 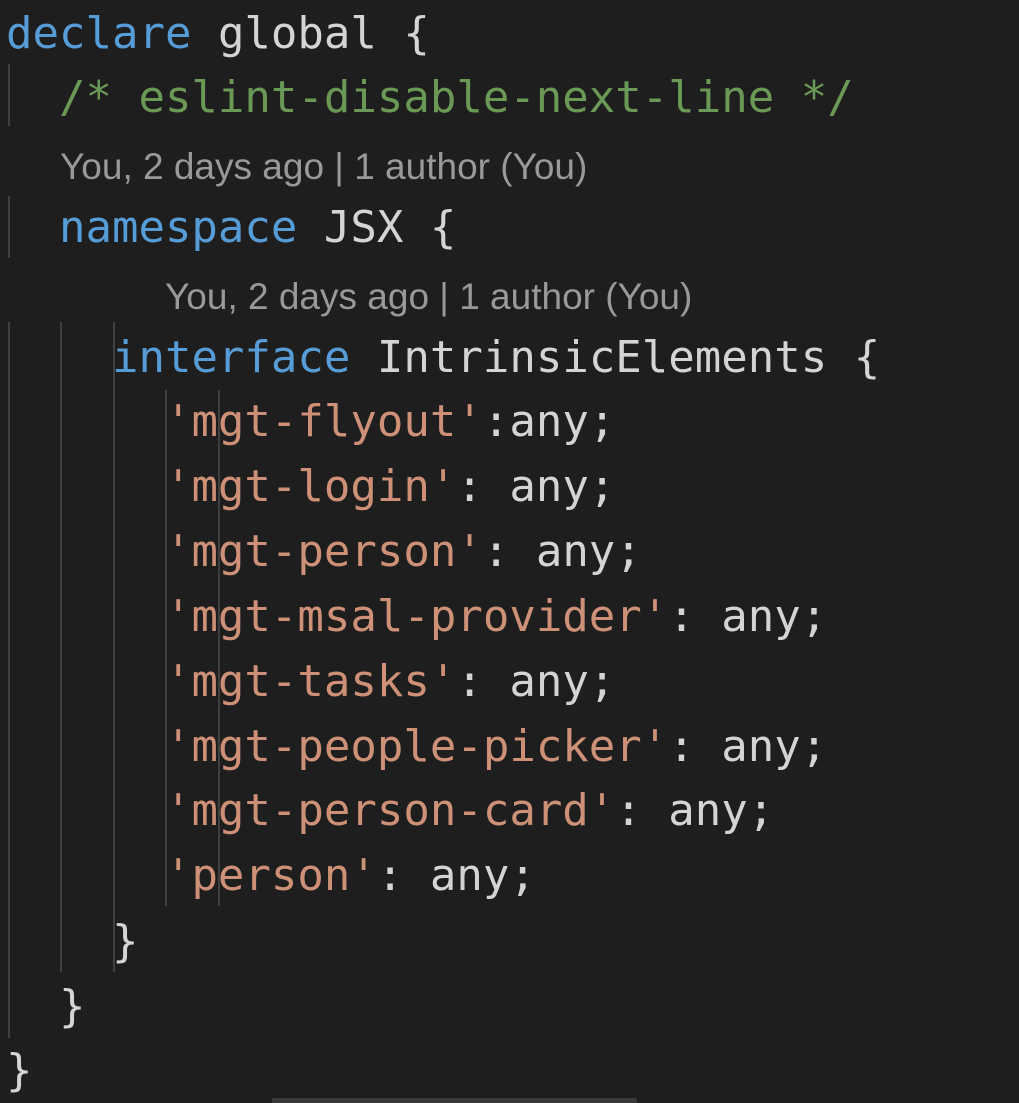 I want to click on code-line-interface: interface IntrinsicElements {, so click(x=443, y=358).